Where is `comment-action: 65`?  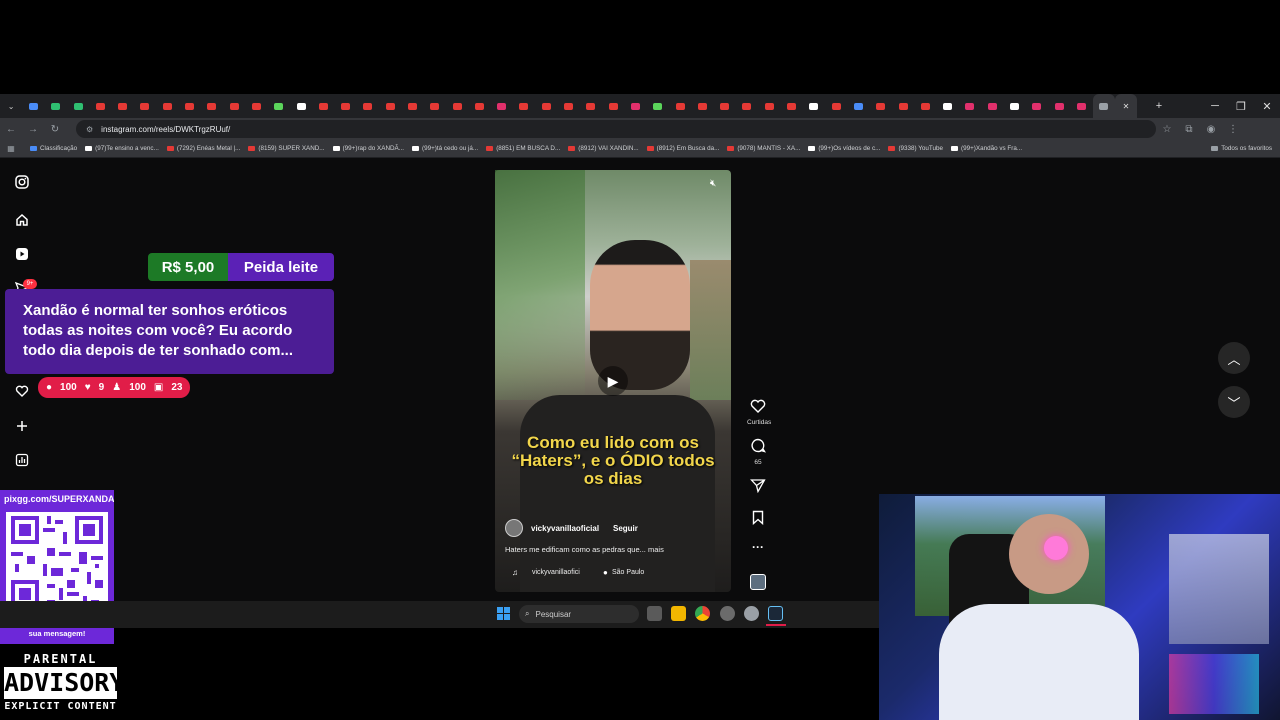
comment-action: 65 is located at coordinates (758, 452).